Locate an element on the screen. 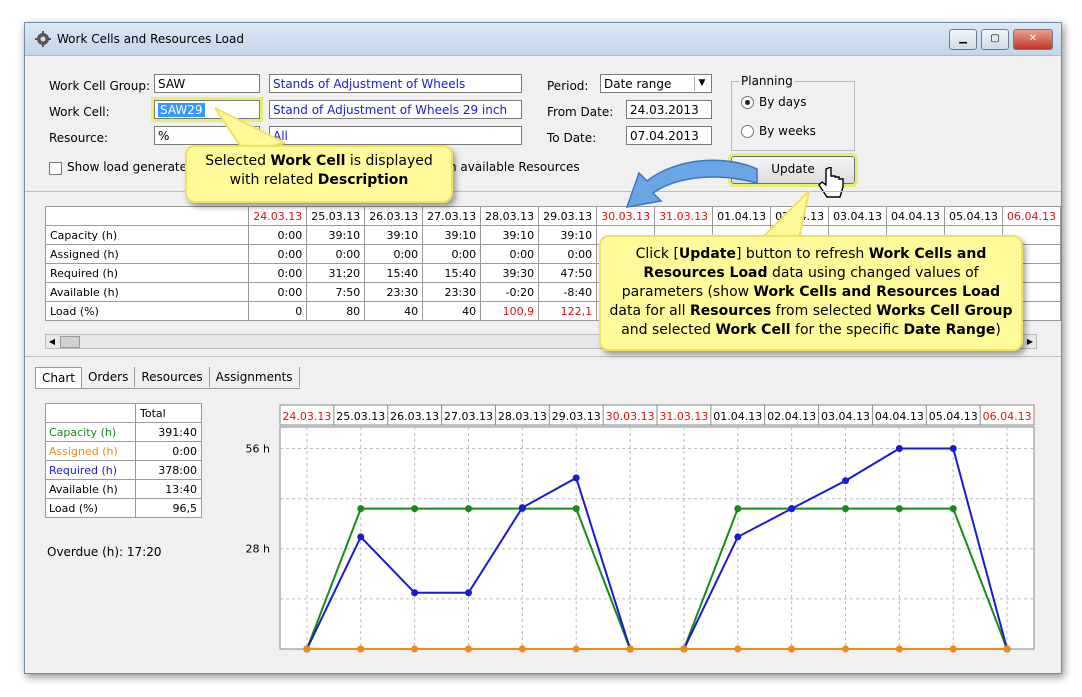 The image size is (1082, 697). grid-cell: 100,9 is located at coordinates (510, 311).